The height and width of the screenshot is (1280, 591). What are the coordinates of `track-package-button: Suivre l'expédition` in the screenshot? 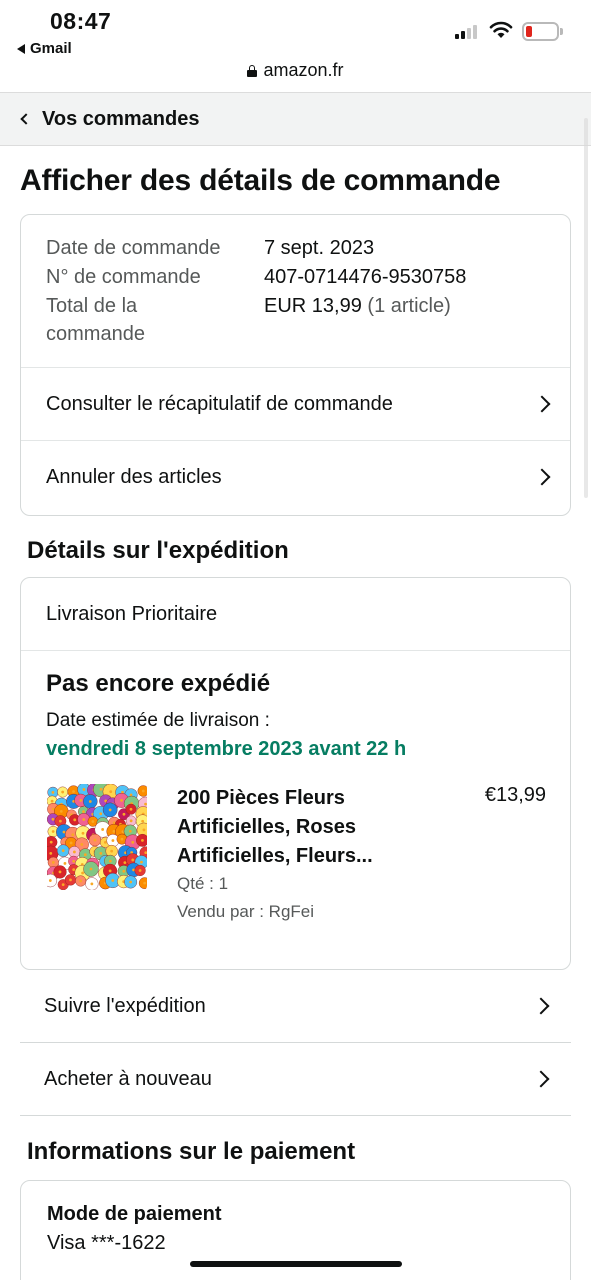 It's located at (295, 1006).